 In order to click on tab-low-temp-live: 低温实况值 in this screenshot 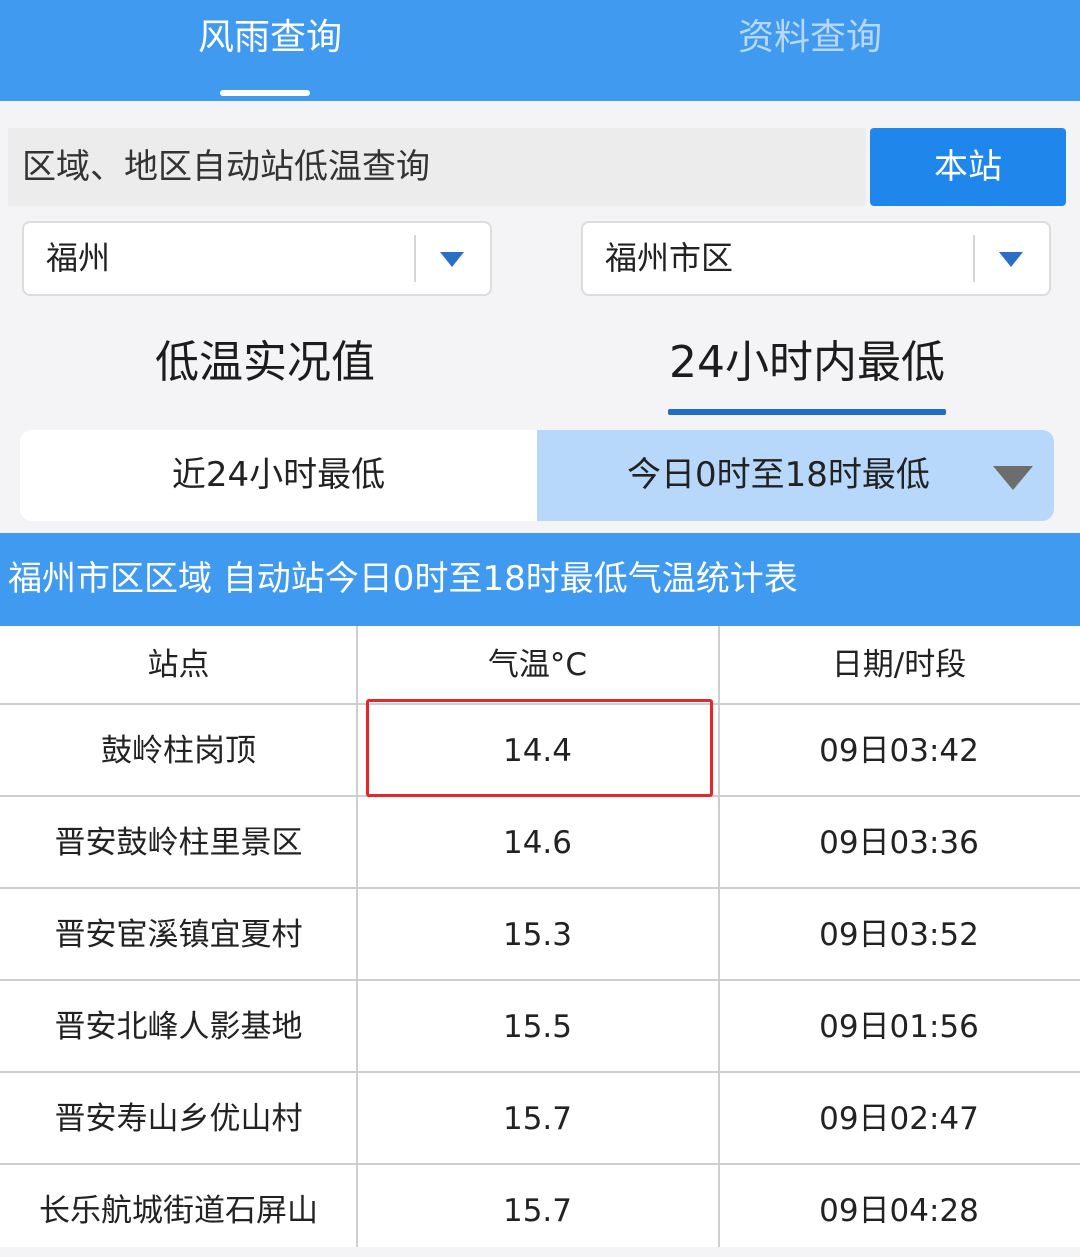, I will do `click(265, 363)`.